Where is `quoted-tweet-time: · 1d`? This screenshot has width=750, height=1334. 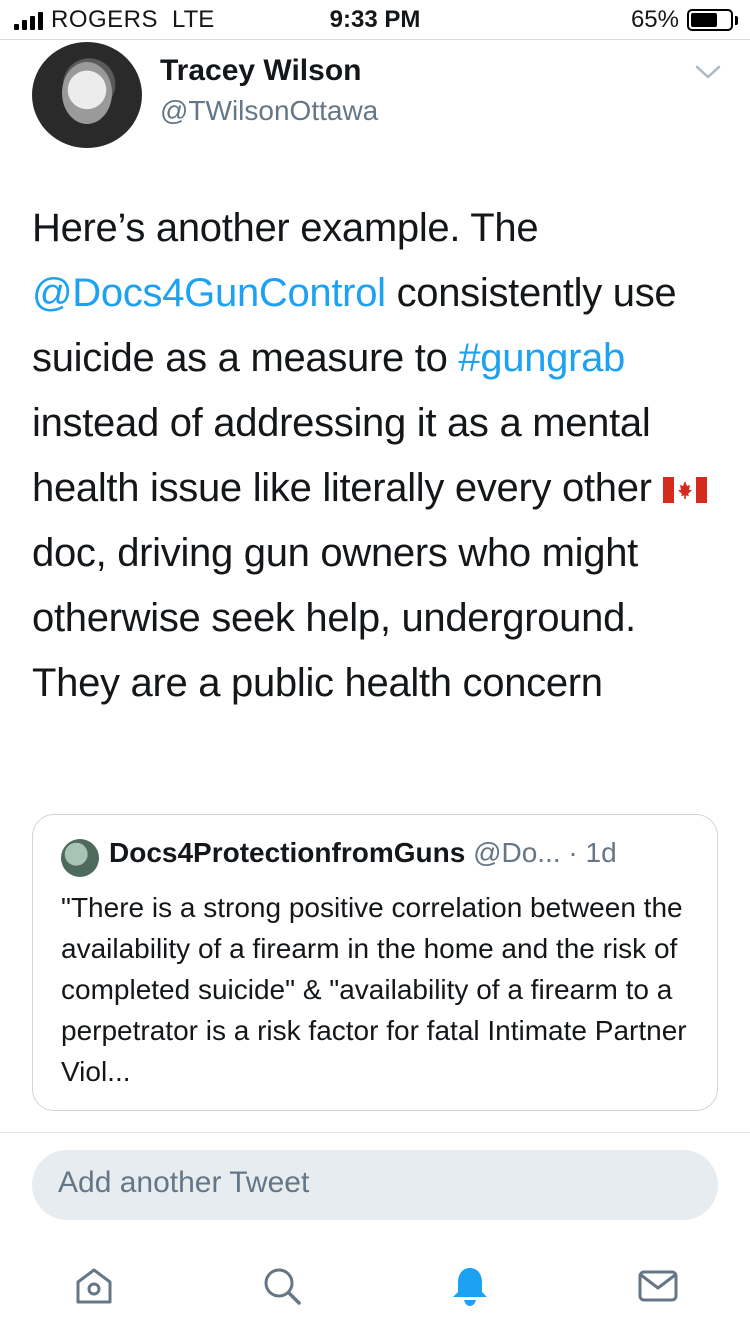
quoted-tweet-time: · 1d is located at coordinates (592, 852).